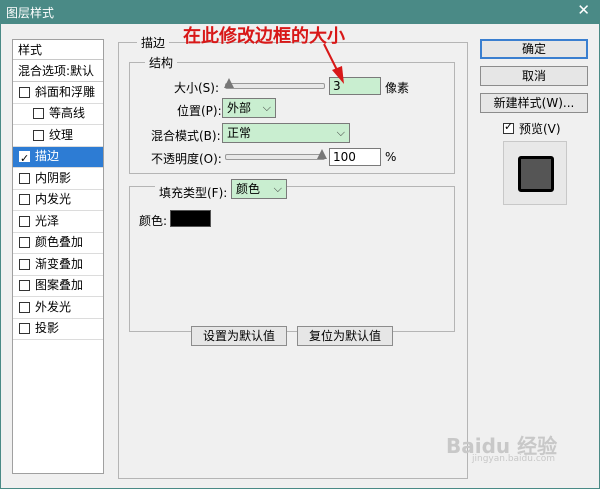  What do you see at coordinates (391, 157) in the screenshot?
I see `opacity-unit: %` at bounding box center [391, 157].